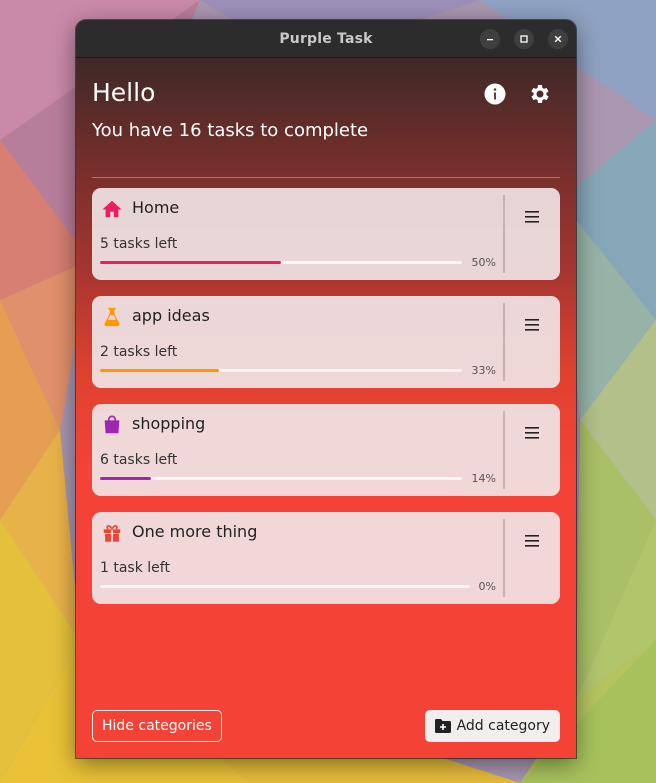 The width and height of the screenshot is (656, 783). I want to click on minimize-button, so click(490, 39).